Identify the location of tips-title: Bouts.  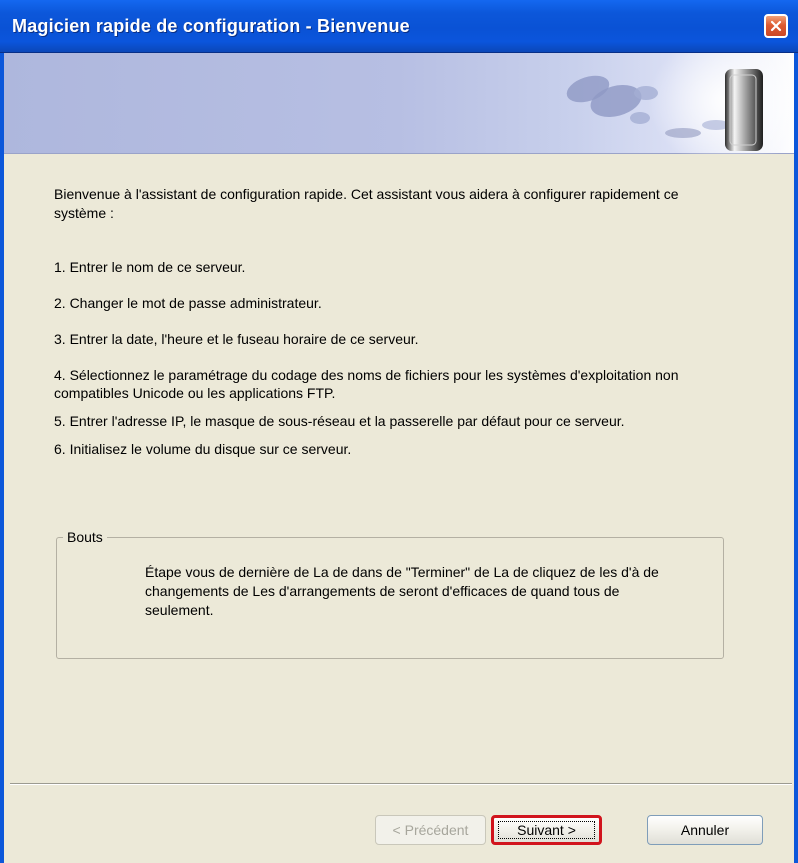
(85, 537).